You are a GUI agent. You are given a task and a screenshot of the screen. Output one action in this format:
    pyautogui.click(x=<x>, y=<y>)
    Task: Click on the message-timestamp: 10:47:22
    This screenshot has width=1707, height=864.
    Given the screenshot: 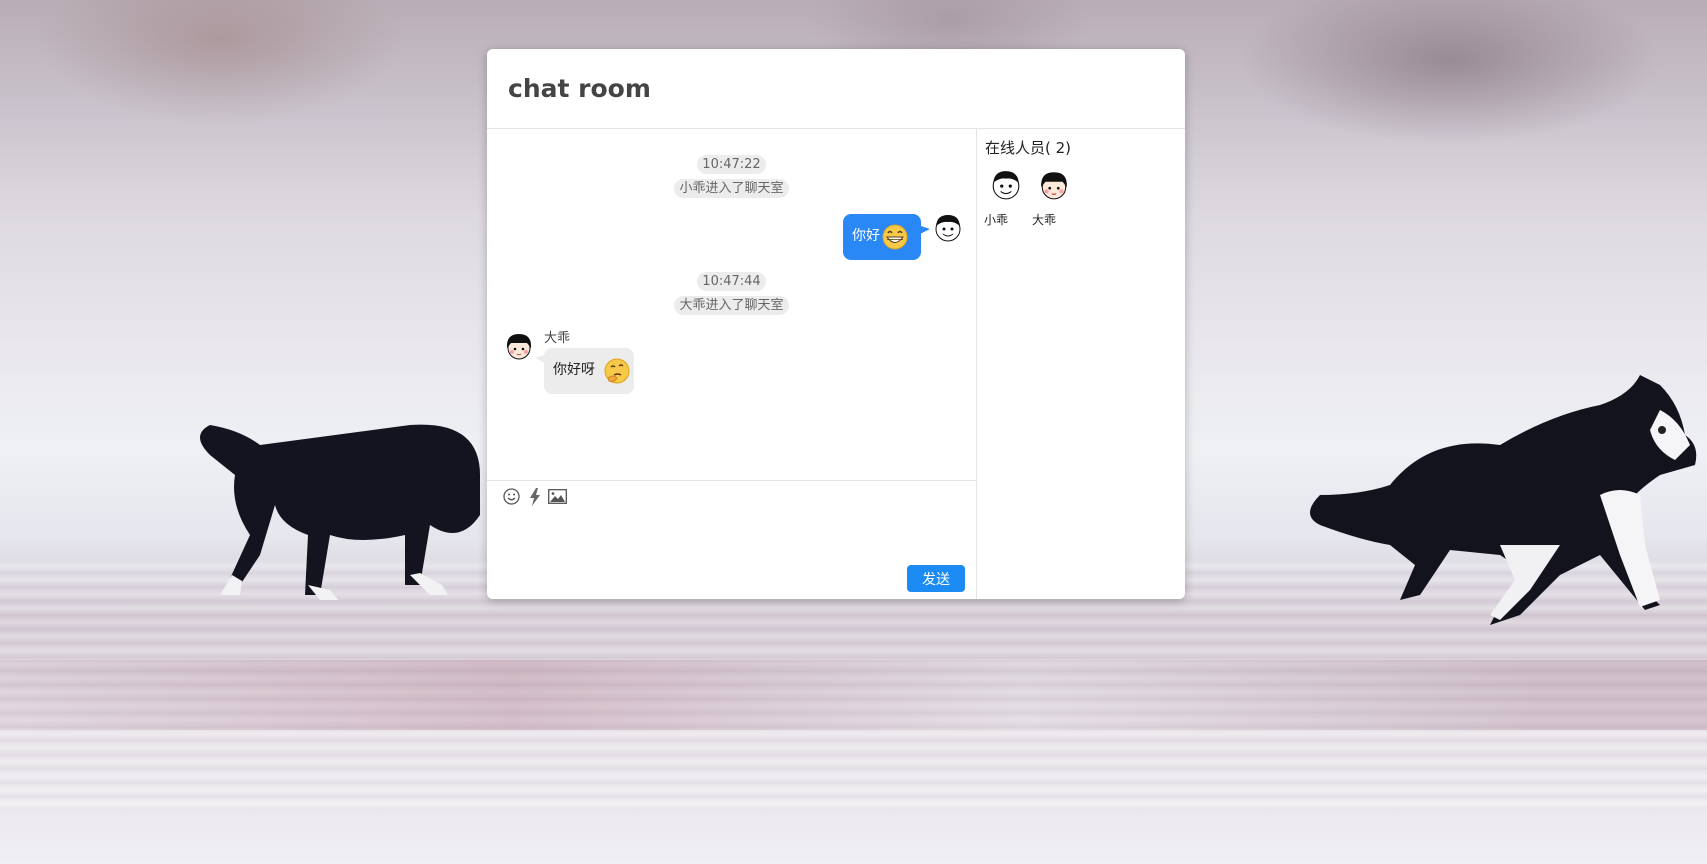 What is the action you would take?
    pyautogui.click(x=731, y=163)
    